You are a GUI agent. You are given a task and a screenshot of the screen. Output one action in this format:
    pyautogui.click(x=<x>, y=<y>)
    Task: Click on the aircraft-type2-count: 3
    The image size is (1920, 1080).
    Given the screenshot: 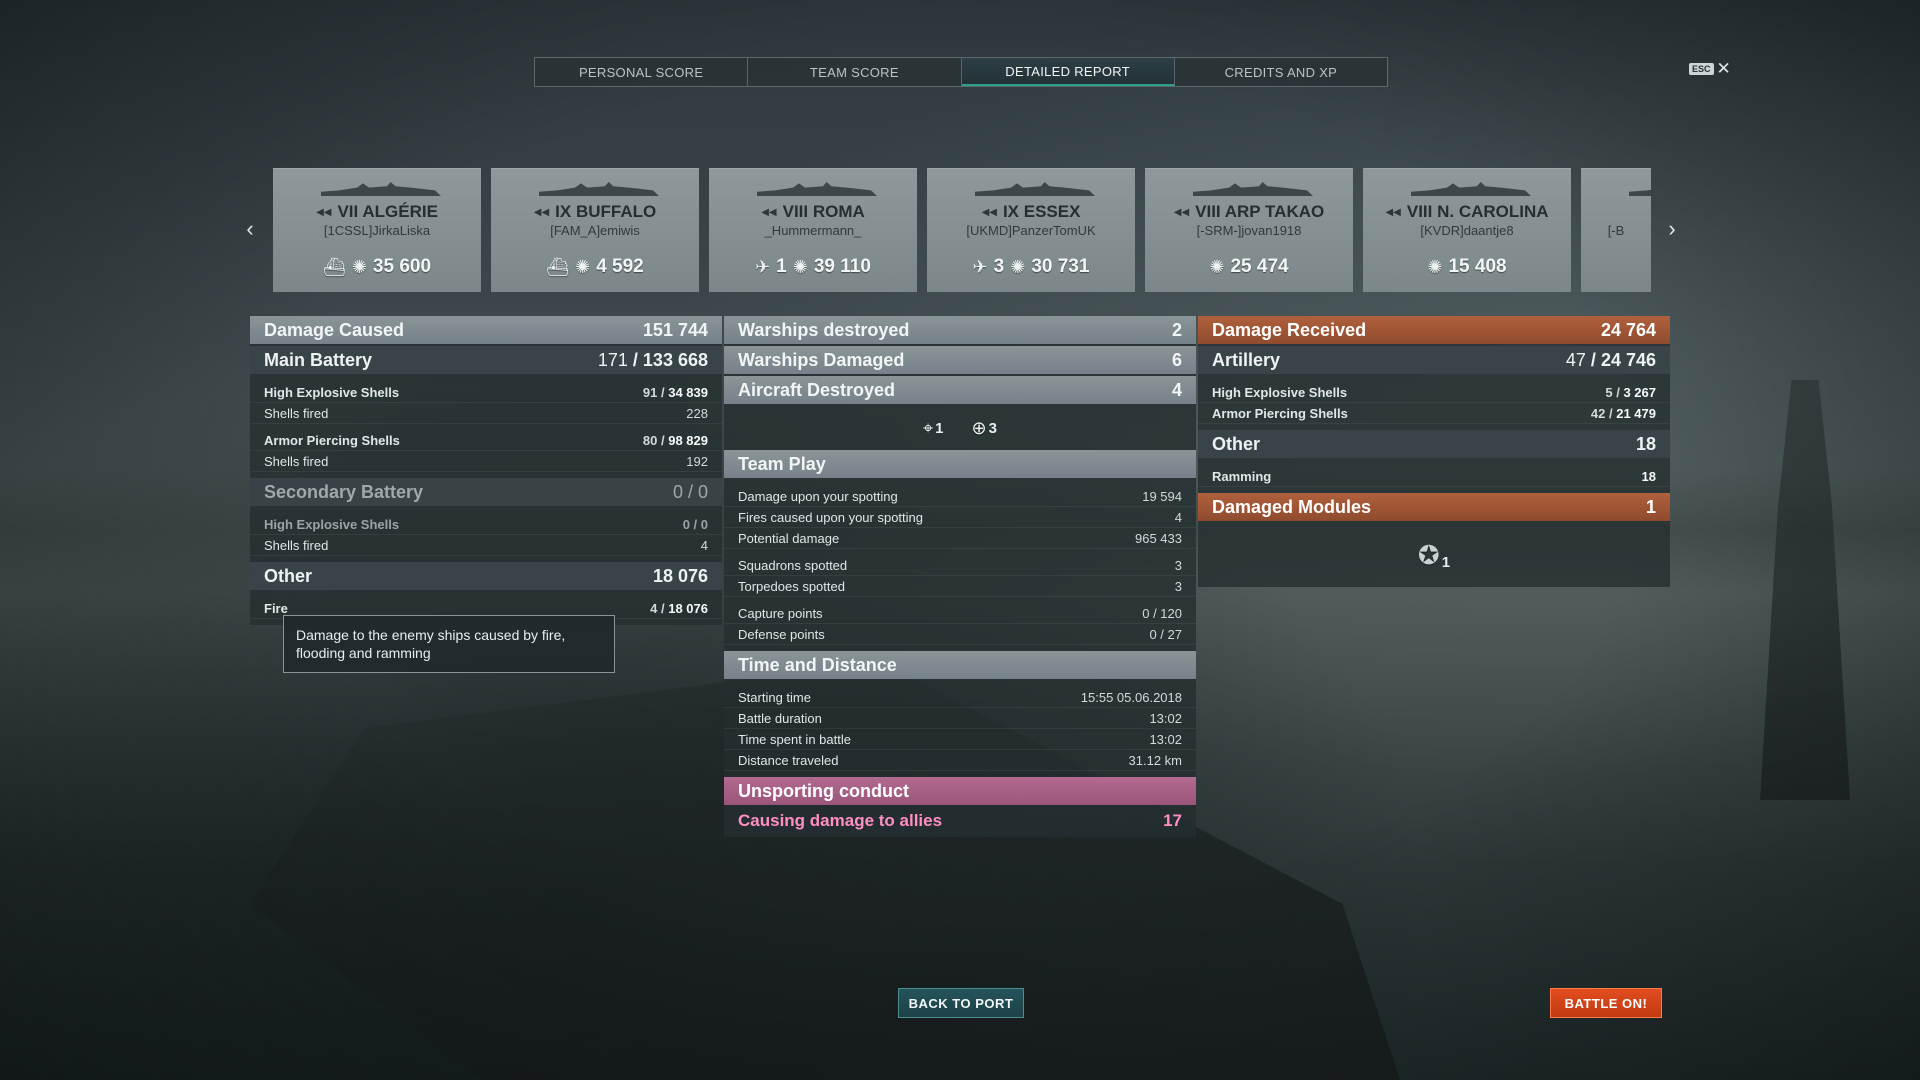 What is the action you would take?
    pyautogui.click(x=992, y=428)
    